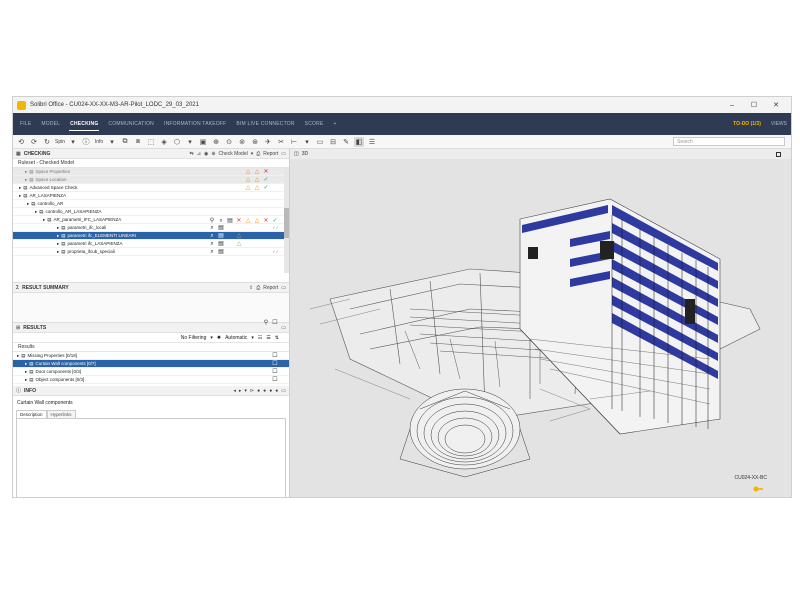 This screenshot has height=600, width=800. Describe the element at coordinates (294, 142) in the screenshot. I see `measure-icon: ⊢` at that location.